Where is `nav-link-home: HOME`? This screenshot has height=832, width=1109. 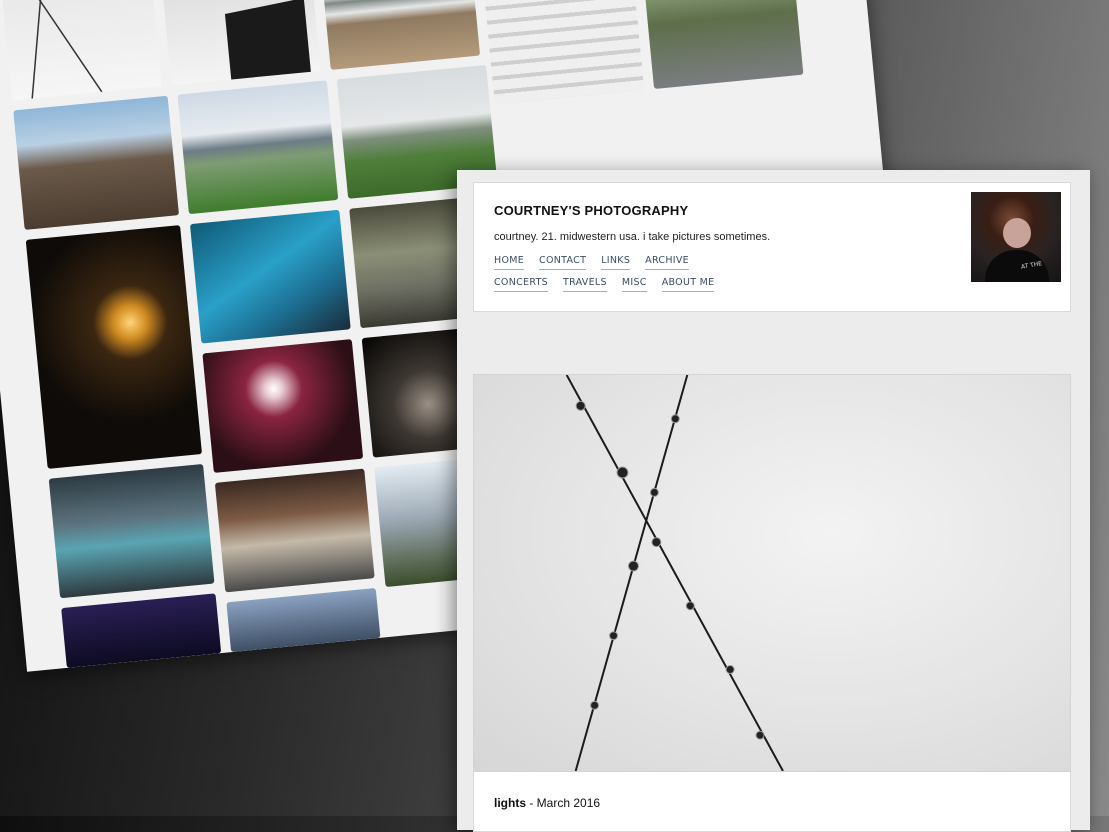
nav-link-home: HOME is located at coordinates (509, 262).